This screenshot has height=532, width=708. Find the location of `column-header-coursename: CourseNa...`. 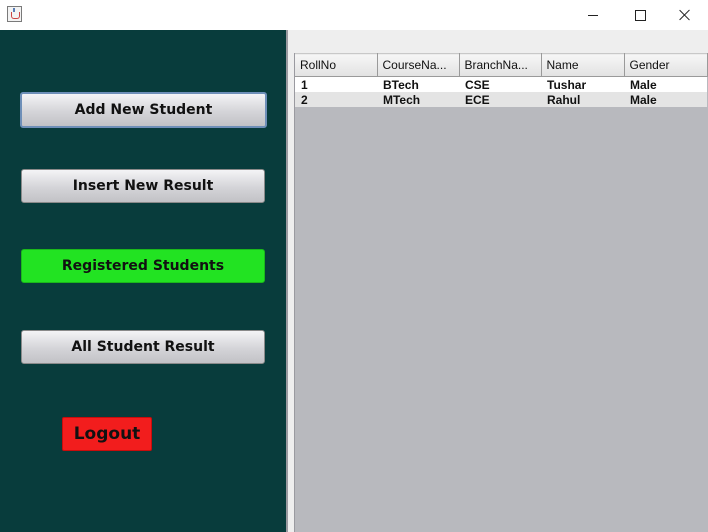

column-header-coursename: CourseNa... is located at coordinates (418, 65).